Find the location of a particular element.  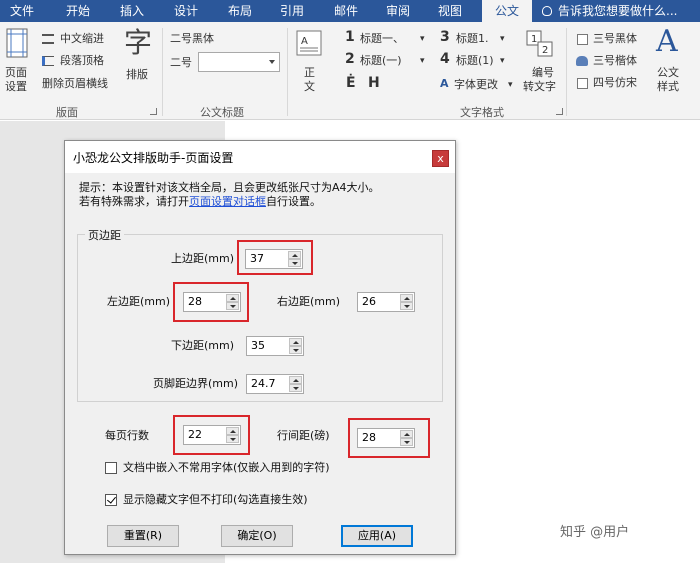

title-font-label: 二号黑体 is located at coordinates (192, 38).